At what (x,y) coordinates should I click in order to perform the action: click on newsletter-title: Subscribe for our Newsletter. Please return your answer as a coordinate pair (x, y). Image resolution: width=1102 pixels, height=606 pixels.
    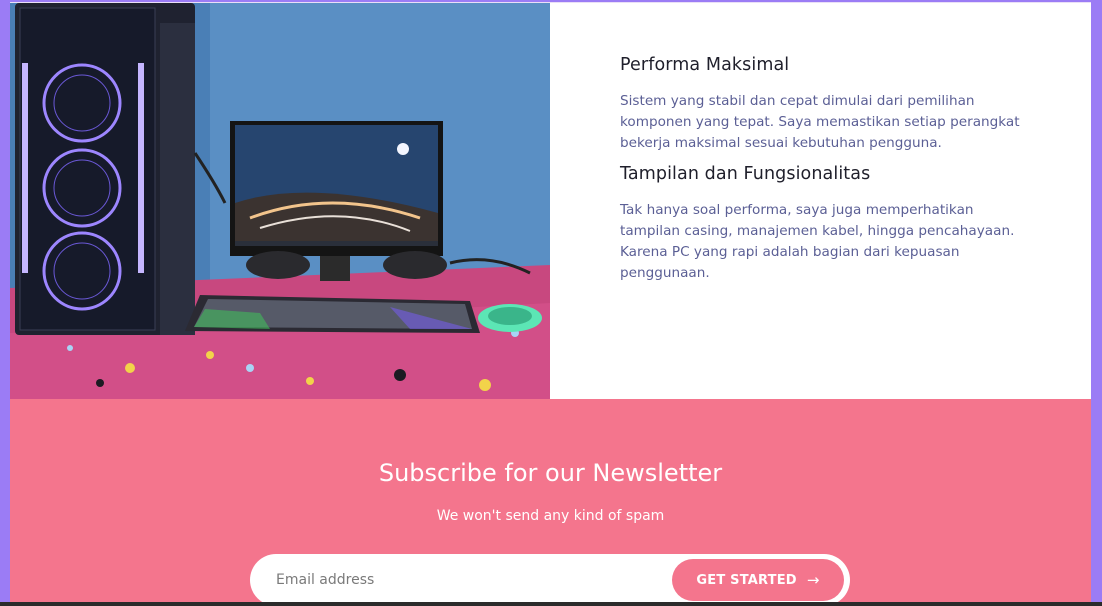
    Looking at the image, I should click on (550, 473).